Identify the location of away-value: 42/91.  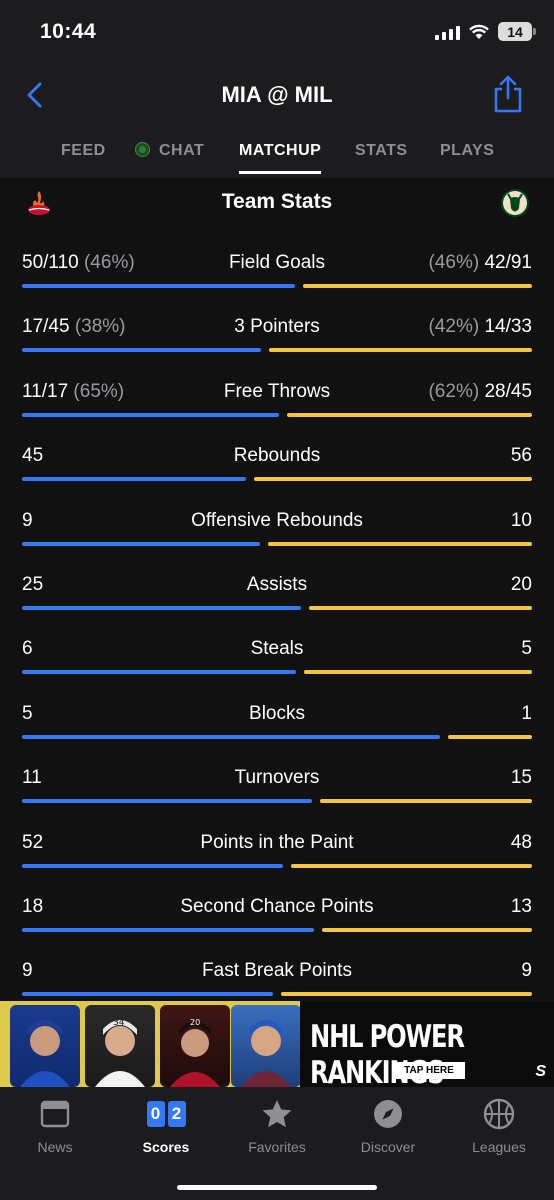
(508, 262).